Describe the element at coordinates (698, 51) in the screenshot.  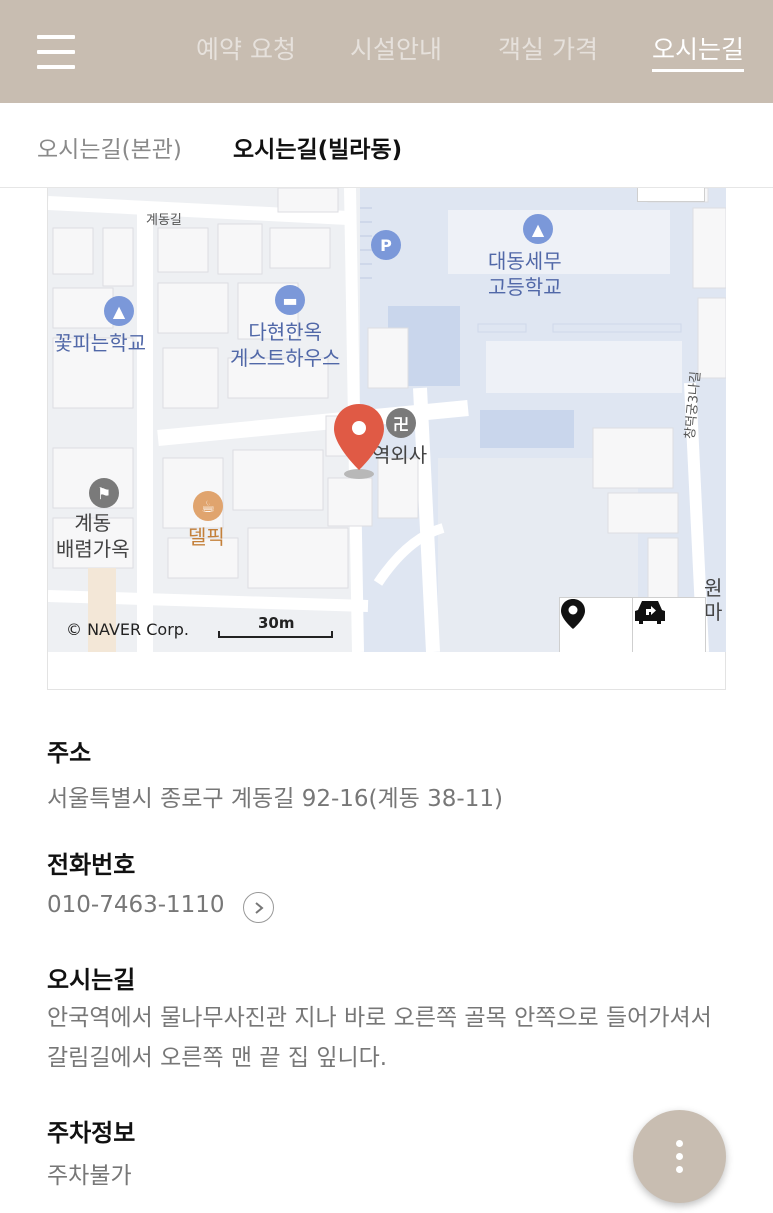
I see `nav-directions: 오시는길` at that location.